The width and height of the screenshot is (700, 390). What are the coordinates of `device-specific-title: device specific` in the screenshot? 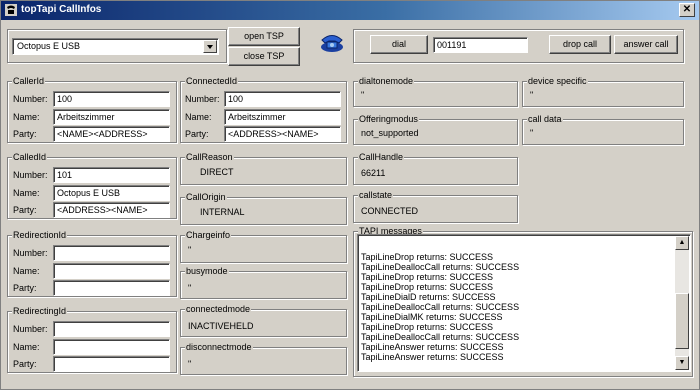 It's located at (557, 81).